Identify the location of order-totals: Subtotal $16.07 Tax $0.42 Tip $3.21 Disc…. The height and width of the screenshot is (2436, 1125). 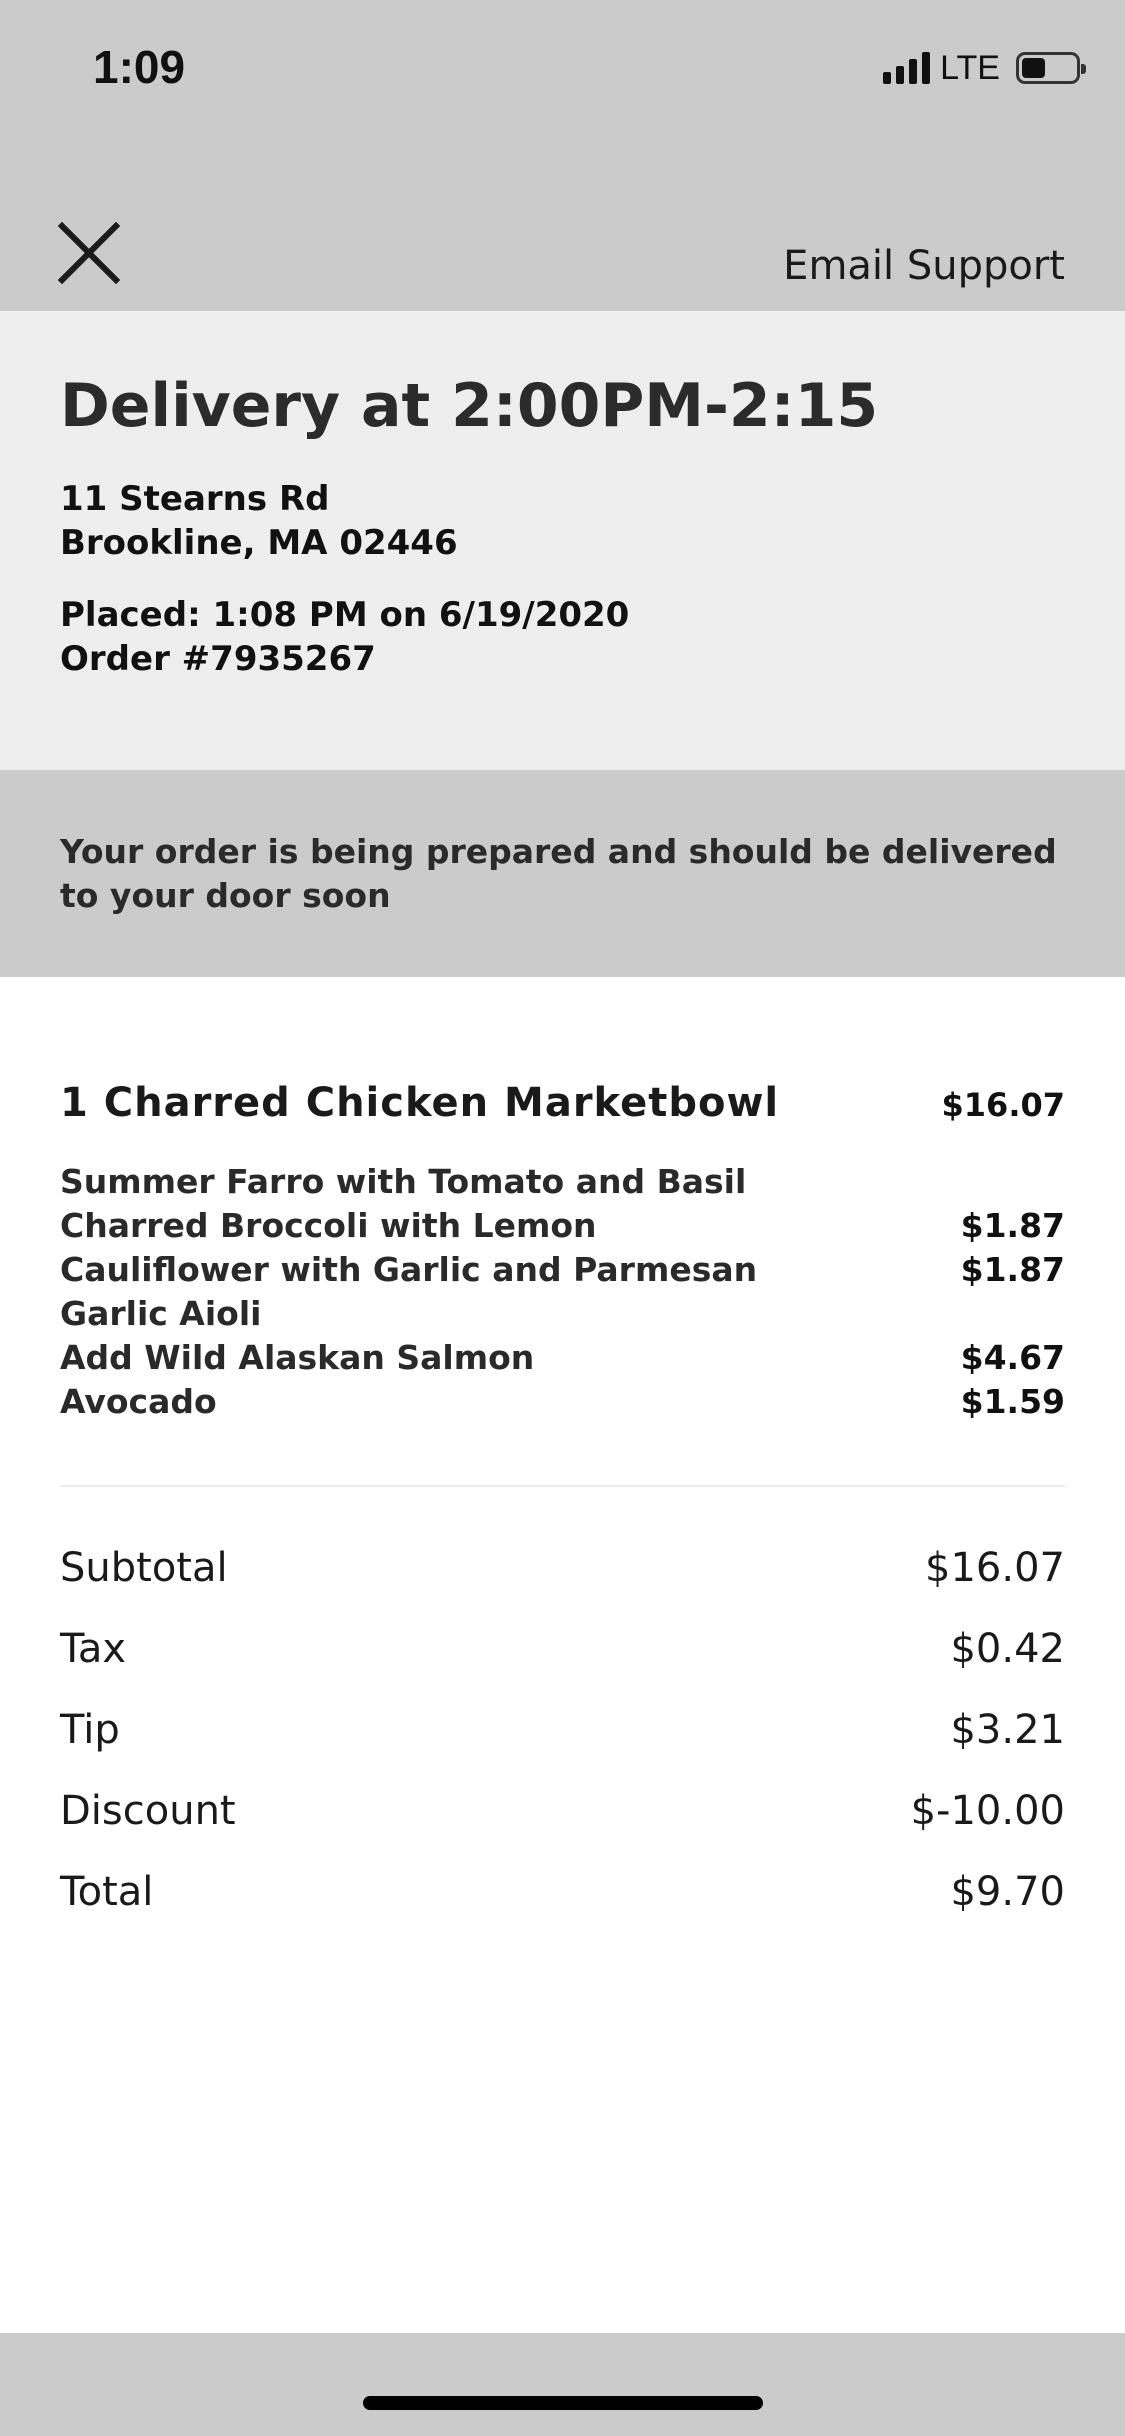
(562, 1729).